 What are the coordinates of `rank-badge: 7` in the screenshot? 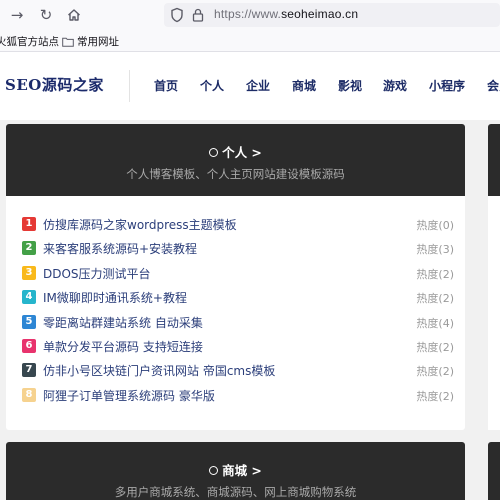 It's located at (29, 370).